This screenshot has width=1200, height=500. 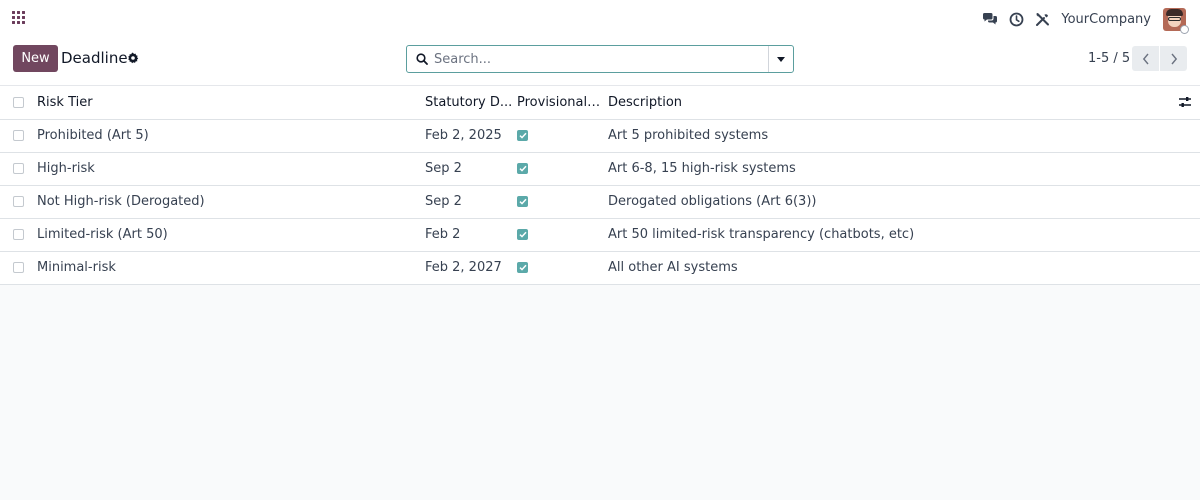 I want to click on select-all-checkbox, so click(x=18, y=102).